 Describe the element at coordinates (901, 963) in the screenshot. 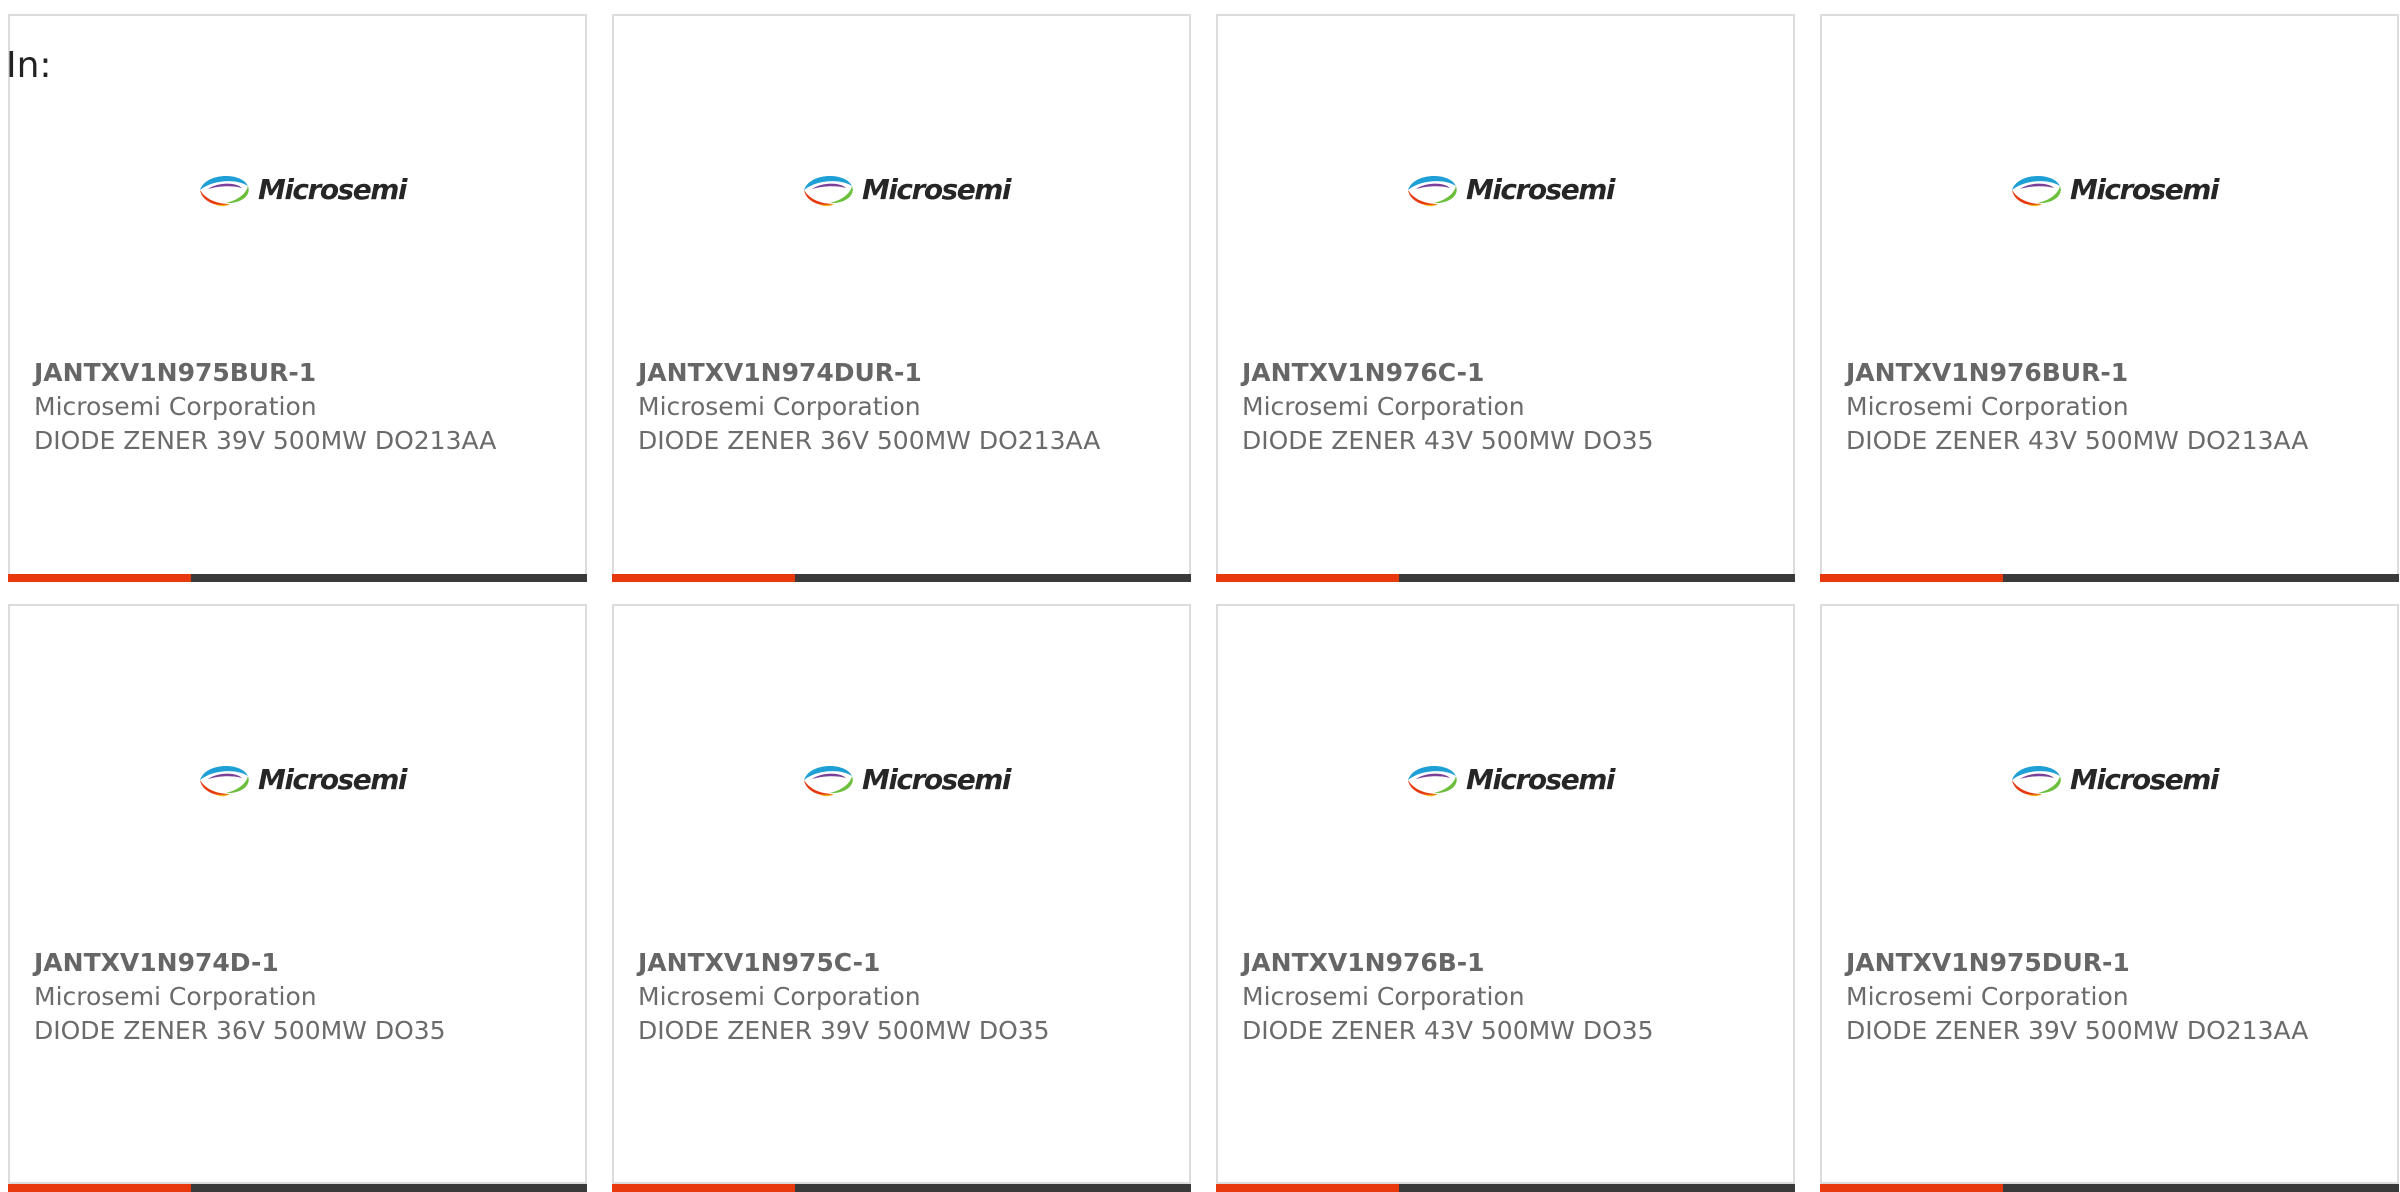

I see `part-number: JANTXV1N975C-1` at that location.